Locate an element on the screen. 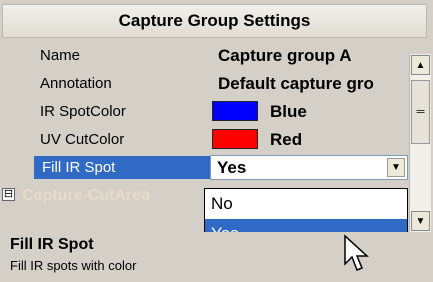 The width and height of the screenshot is (433, 282). scroll-up-button: ▲ is located at coordinates (420, 65).